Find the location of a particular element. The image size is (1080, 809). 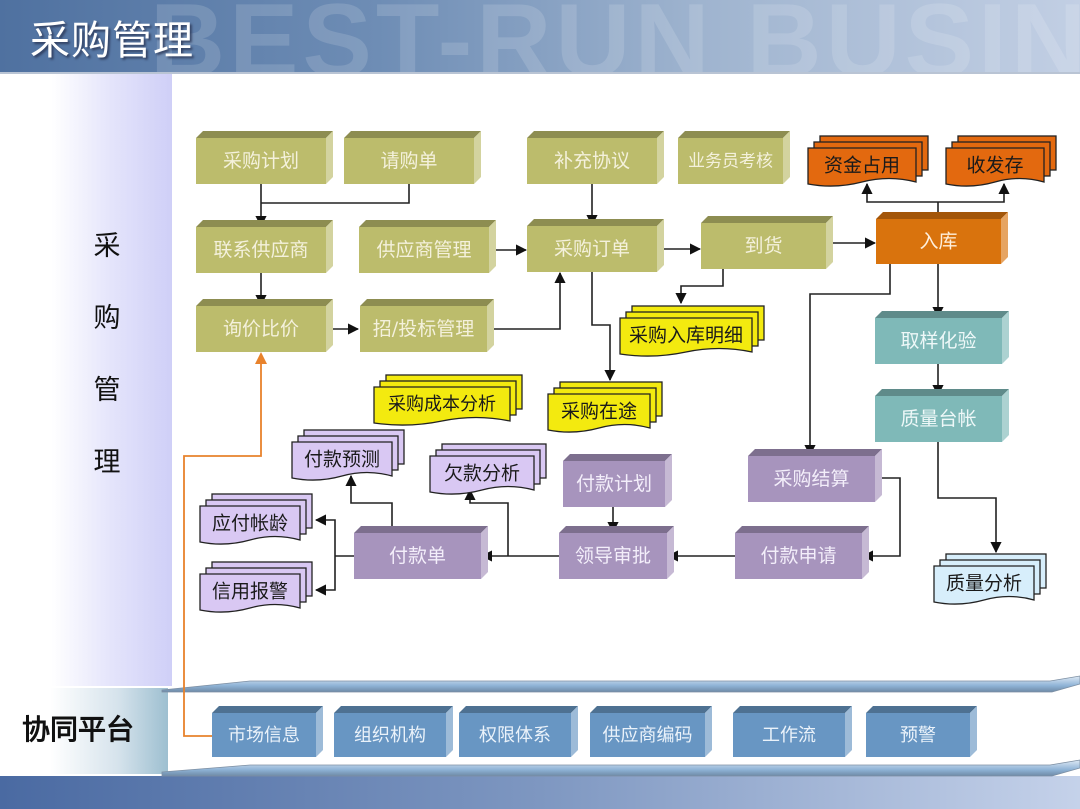

process-box-purchase-order: 采购订单 is located at coordinates (595, 245).